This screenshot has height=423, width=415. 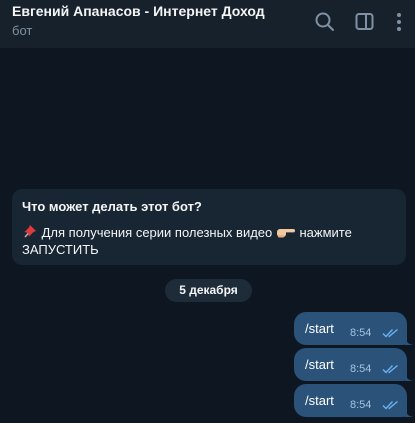 What do you see at coordinates (325, 232) in the screenshot?
I see `bot-intro-line1-suffix: нажмите` at bounding box center [325, 232].